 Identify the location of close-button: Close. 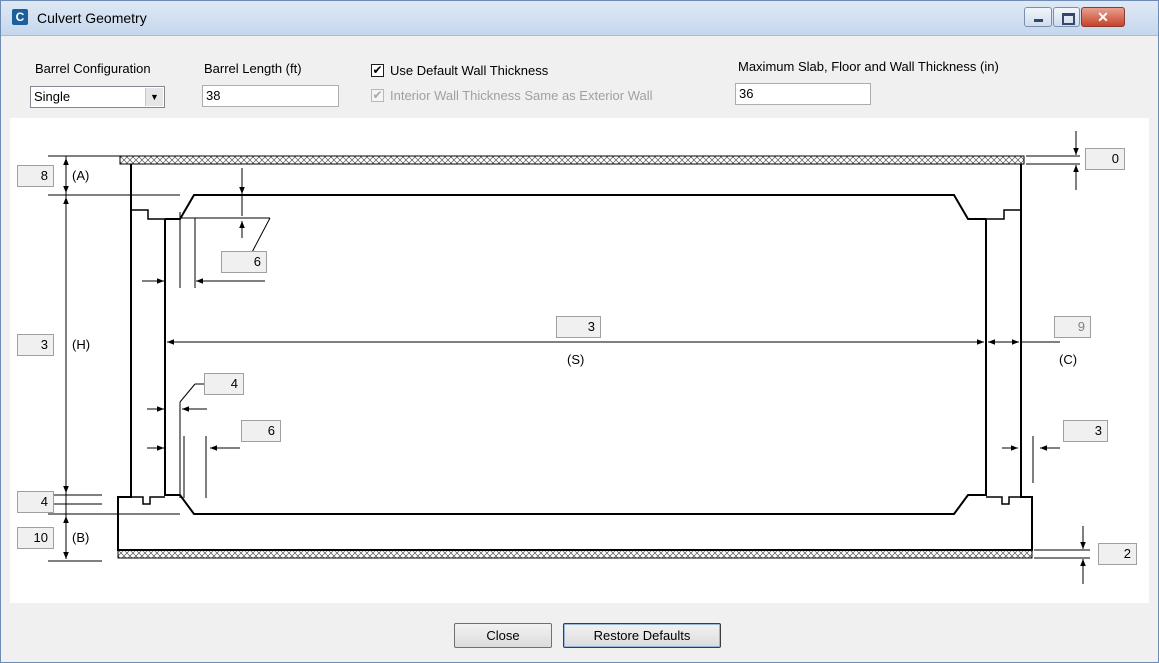
(503, 635).